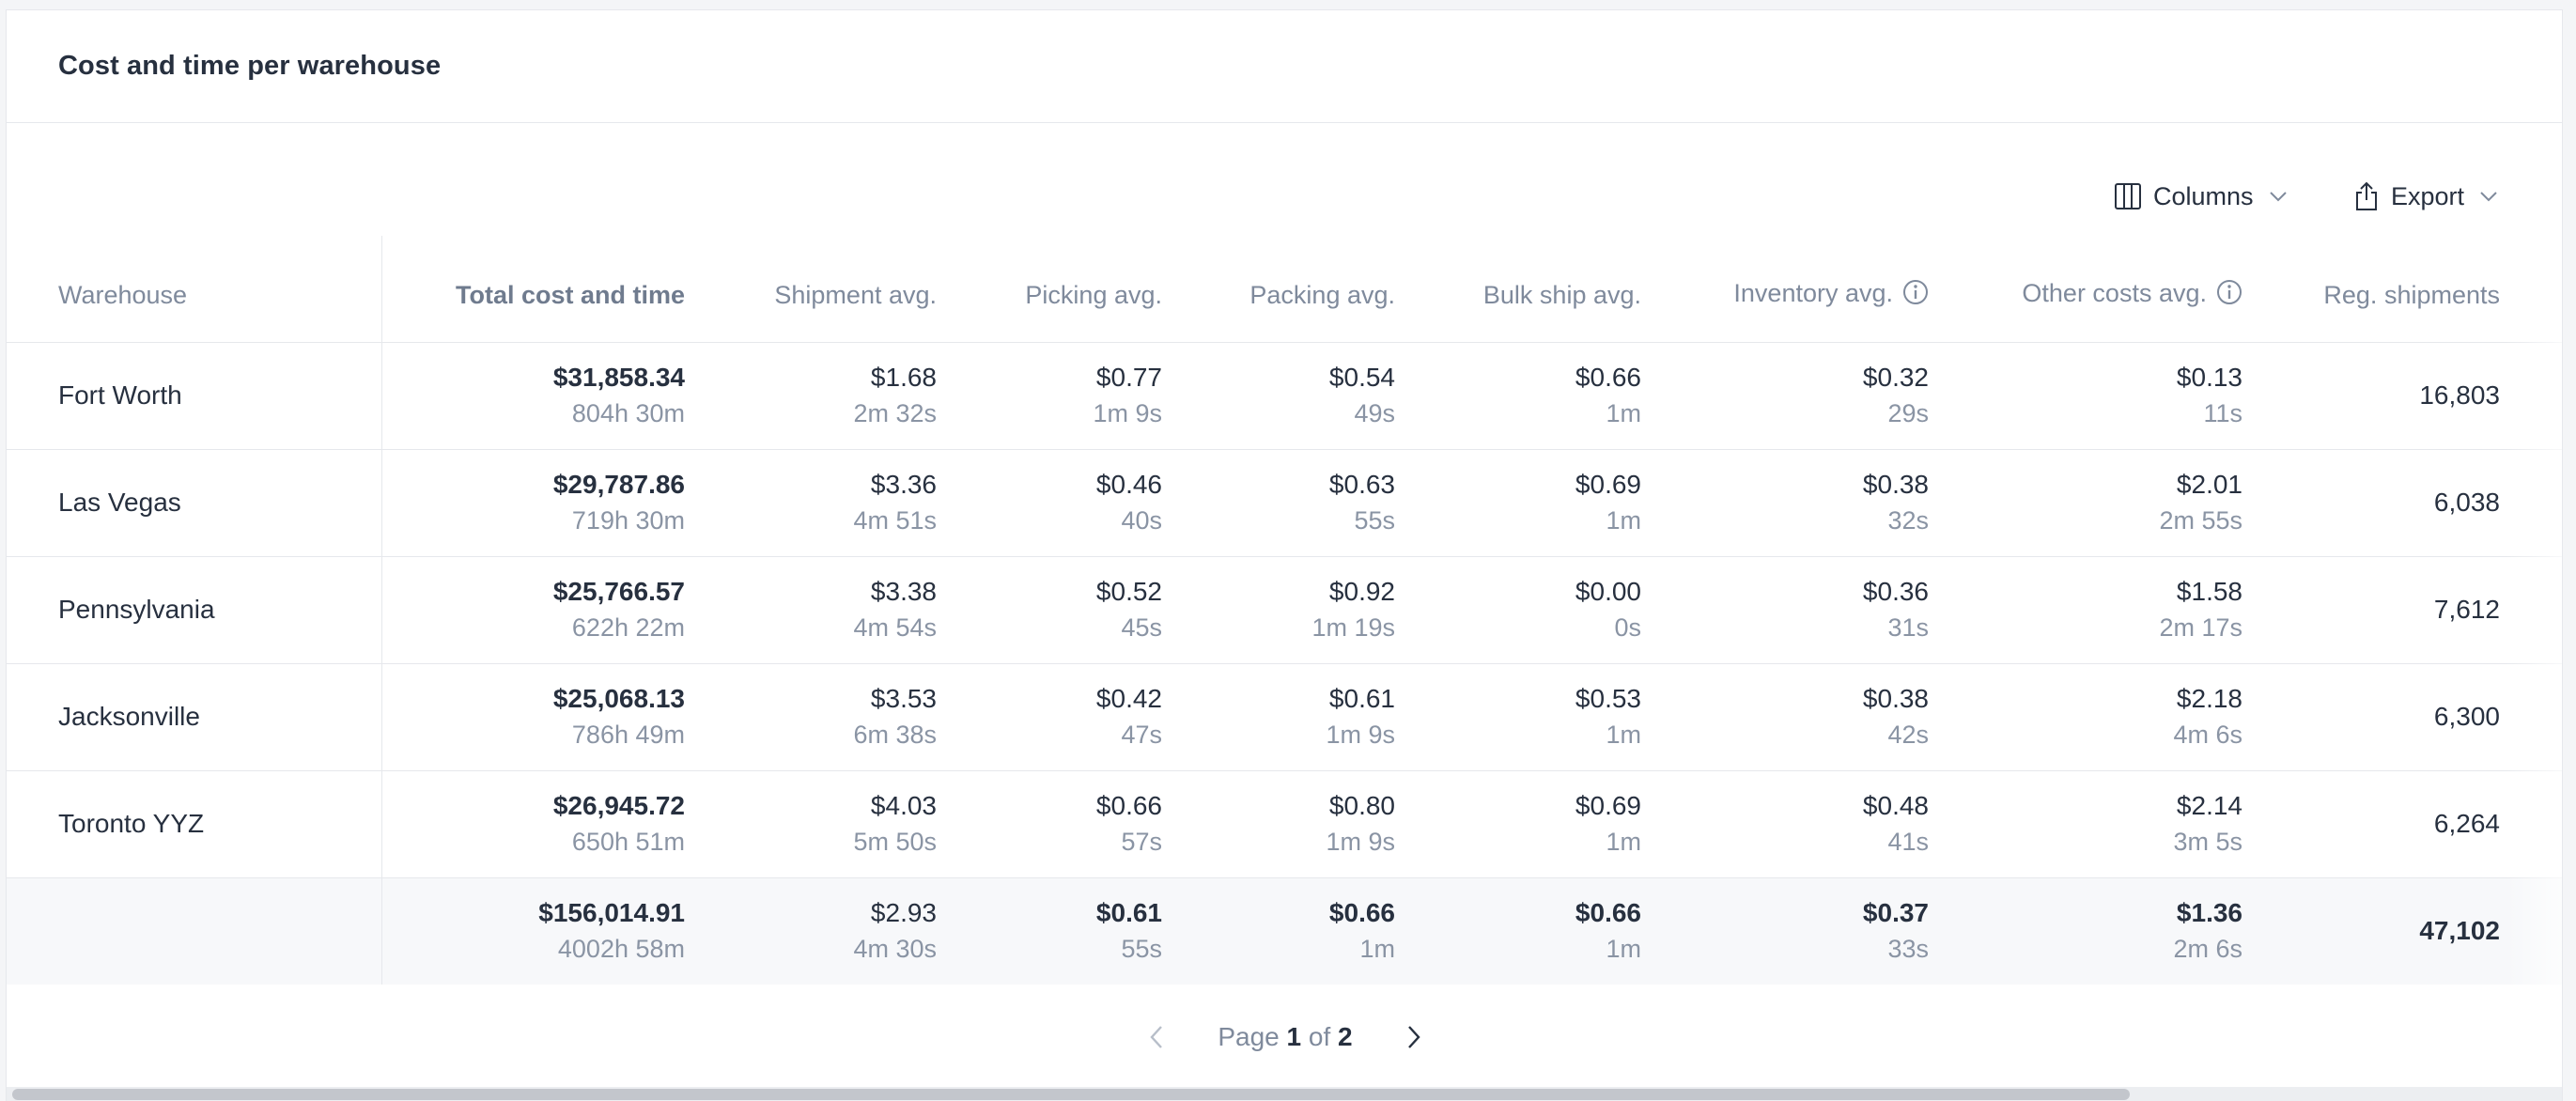 Image resolution: width=2576 pixels, height=1101 pixels. What do you see at coordinates (1908, 949) in the screenshot?
I see `inventory-time: 33s` at bounding box center [1908, 949].